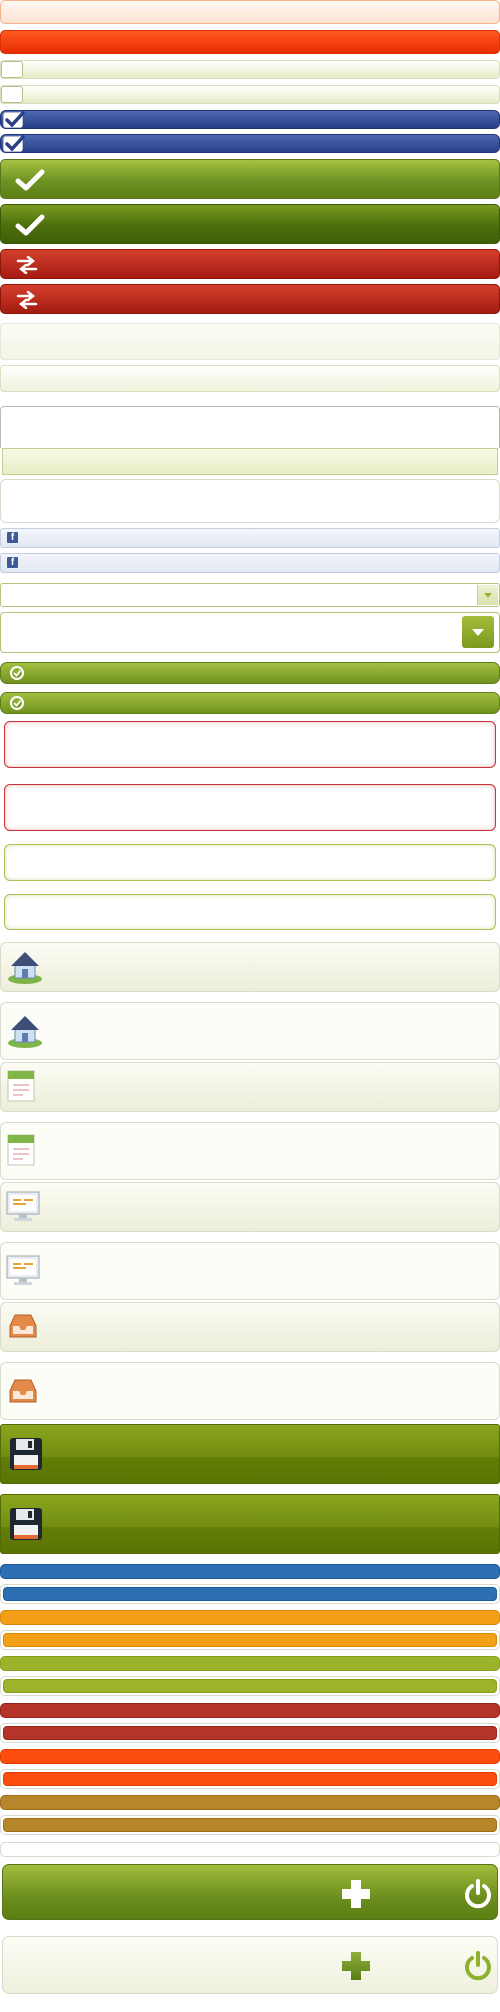 Image resolution: width=500 pixels, height=2012 pixels. I want to click on red-orange-bar-fill, so click(250, 1779).